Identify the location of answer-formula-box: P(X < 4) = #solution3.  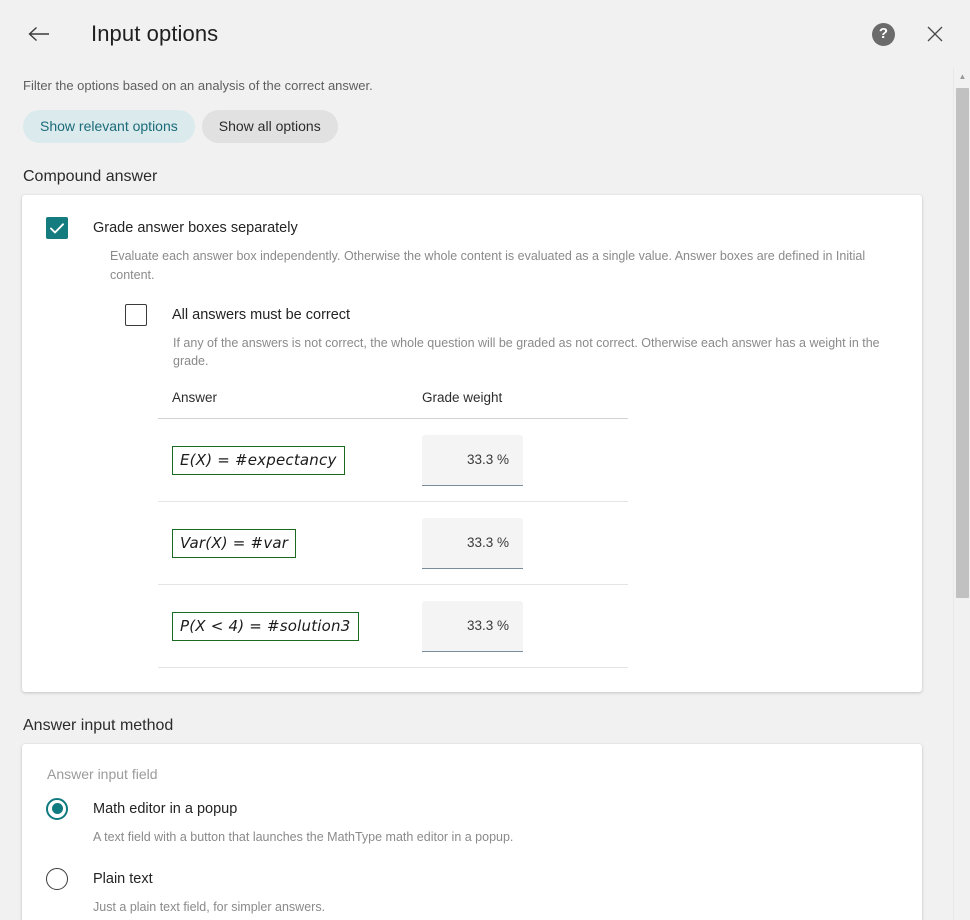
(265, 626).